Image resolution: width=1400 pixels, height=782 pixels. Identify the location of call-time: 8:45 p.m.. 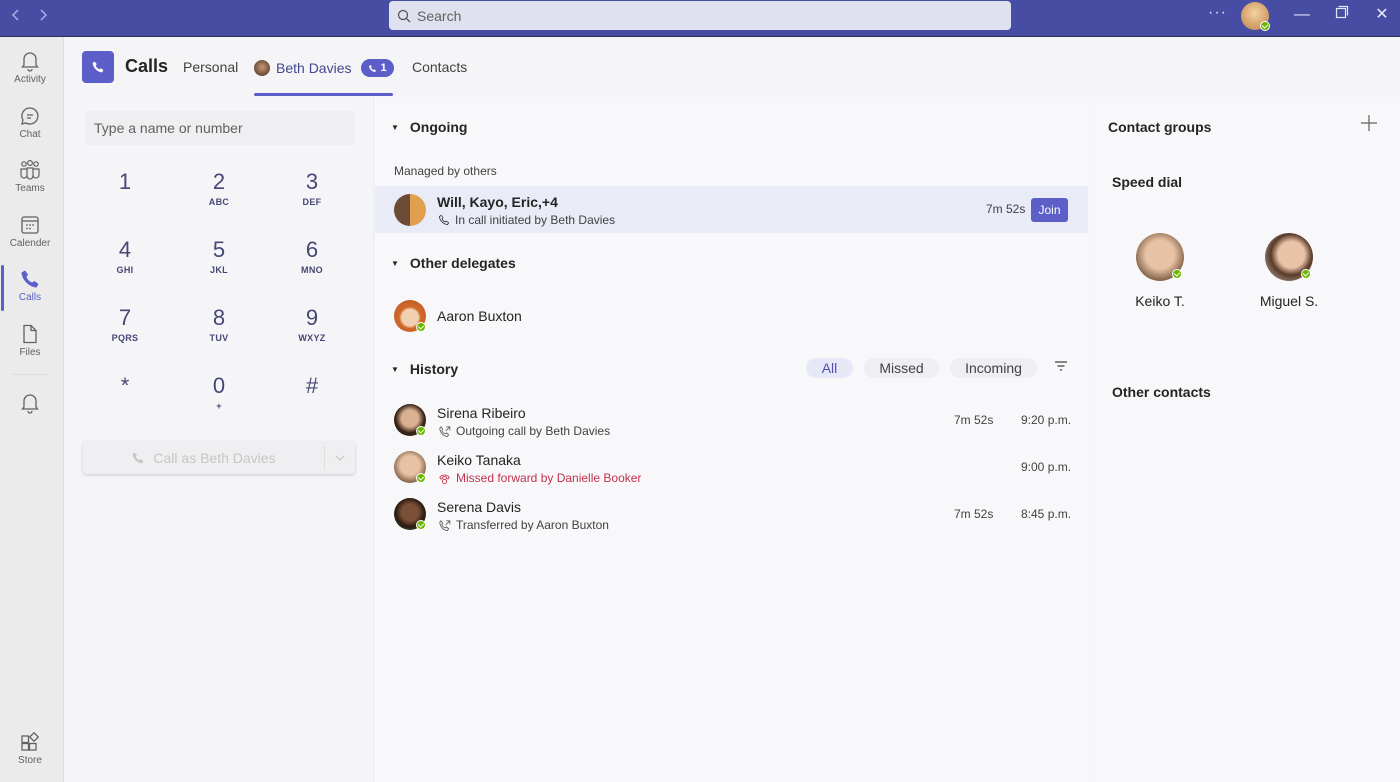
(1046, 514).